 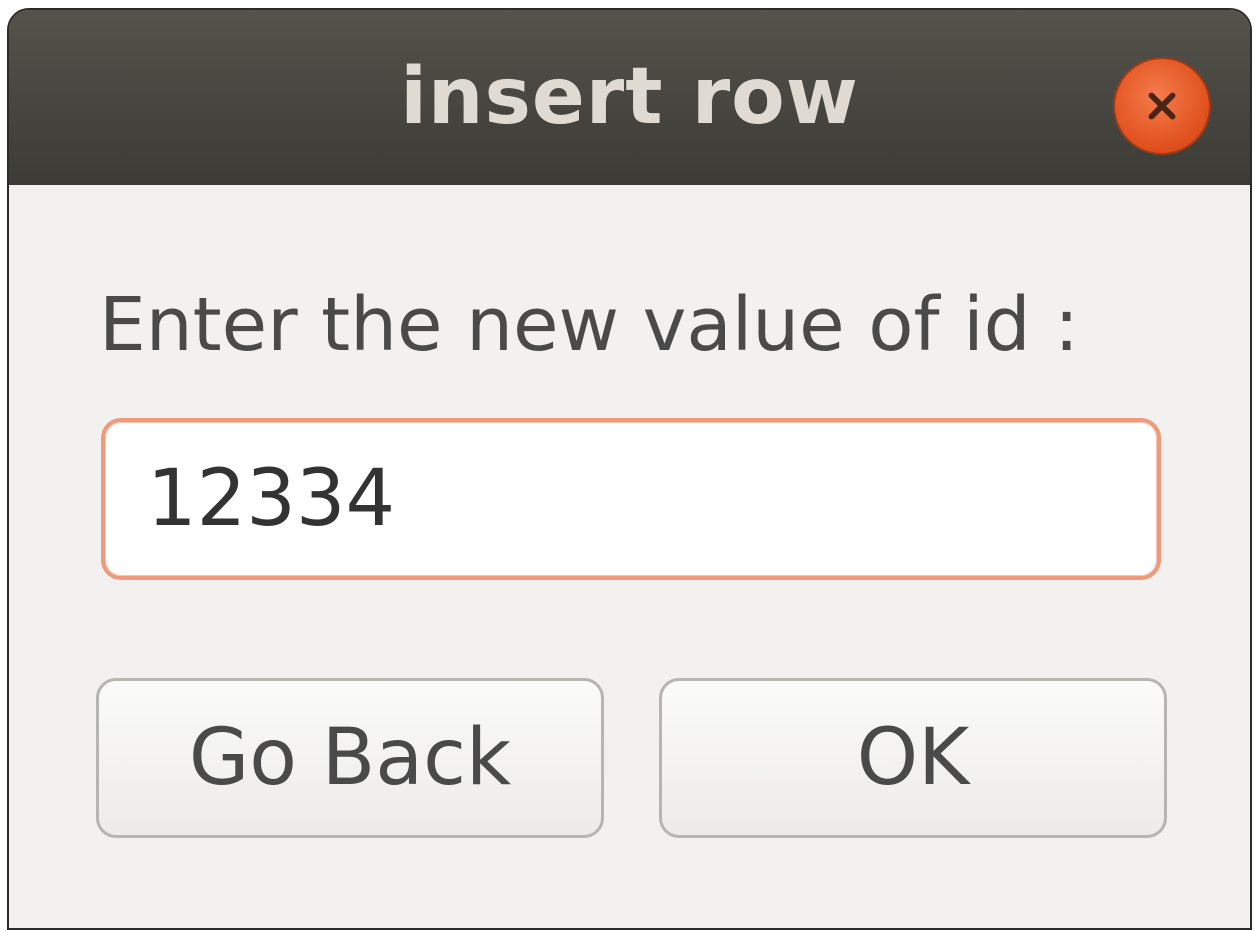 I want to click on id-input, so click(x=631, y=499).